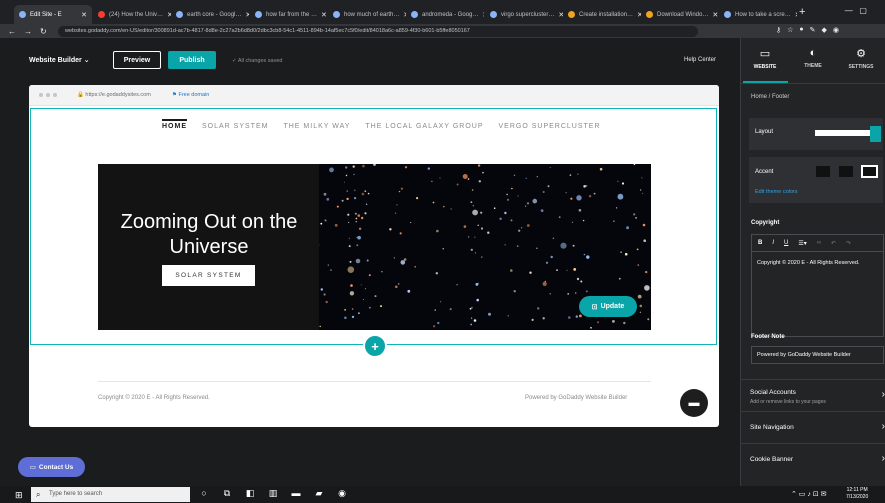 The height and width of the screenshot is (503, 885). I want to click on browser-tab: virgo supercluster… ✕, so click(524, 14).